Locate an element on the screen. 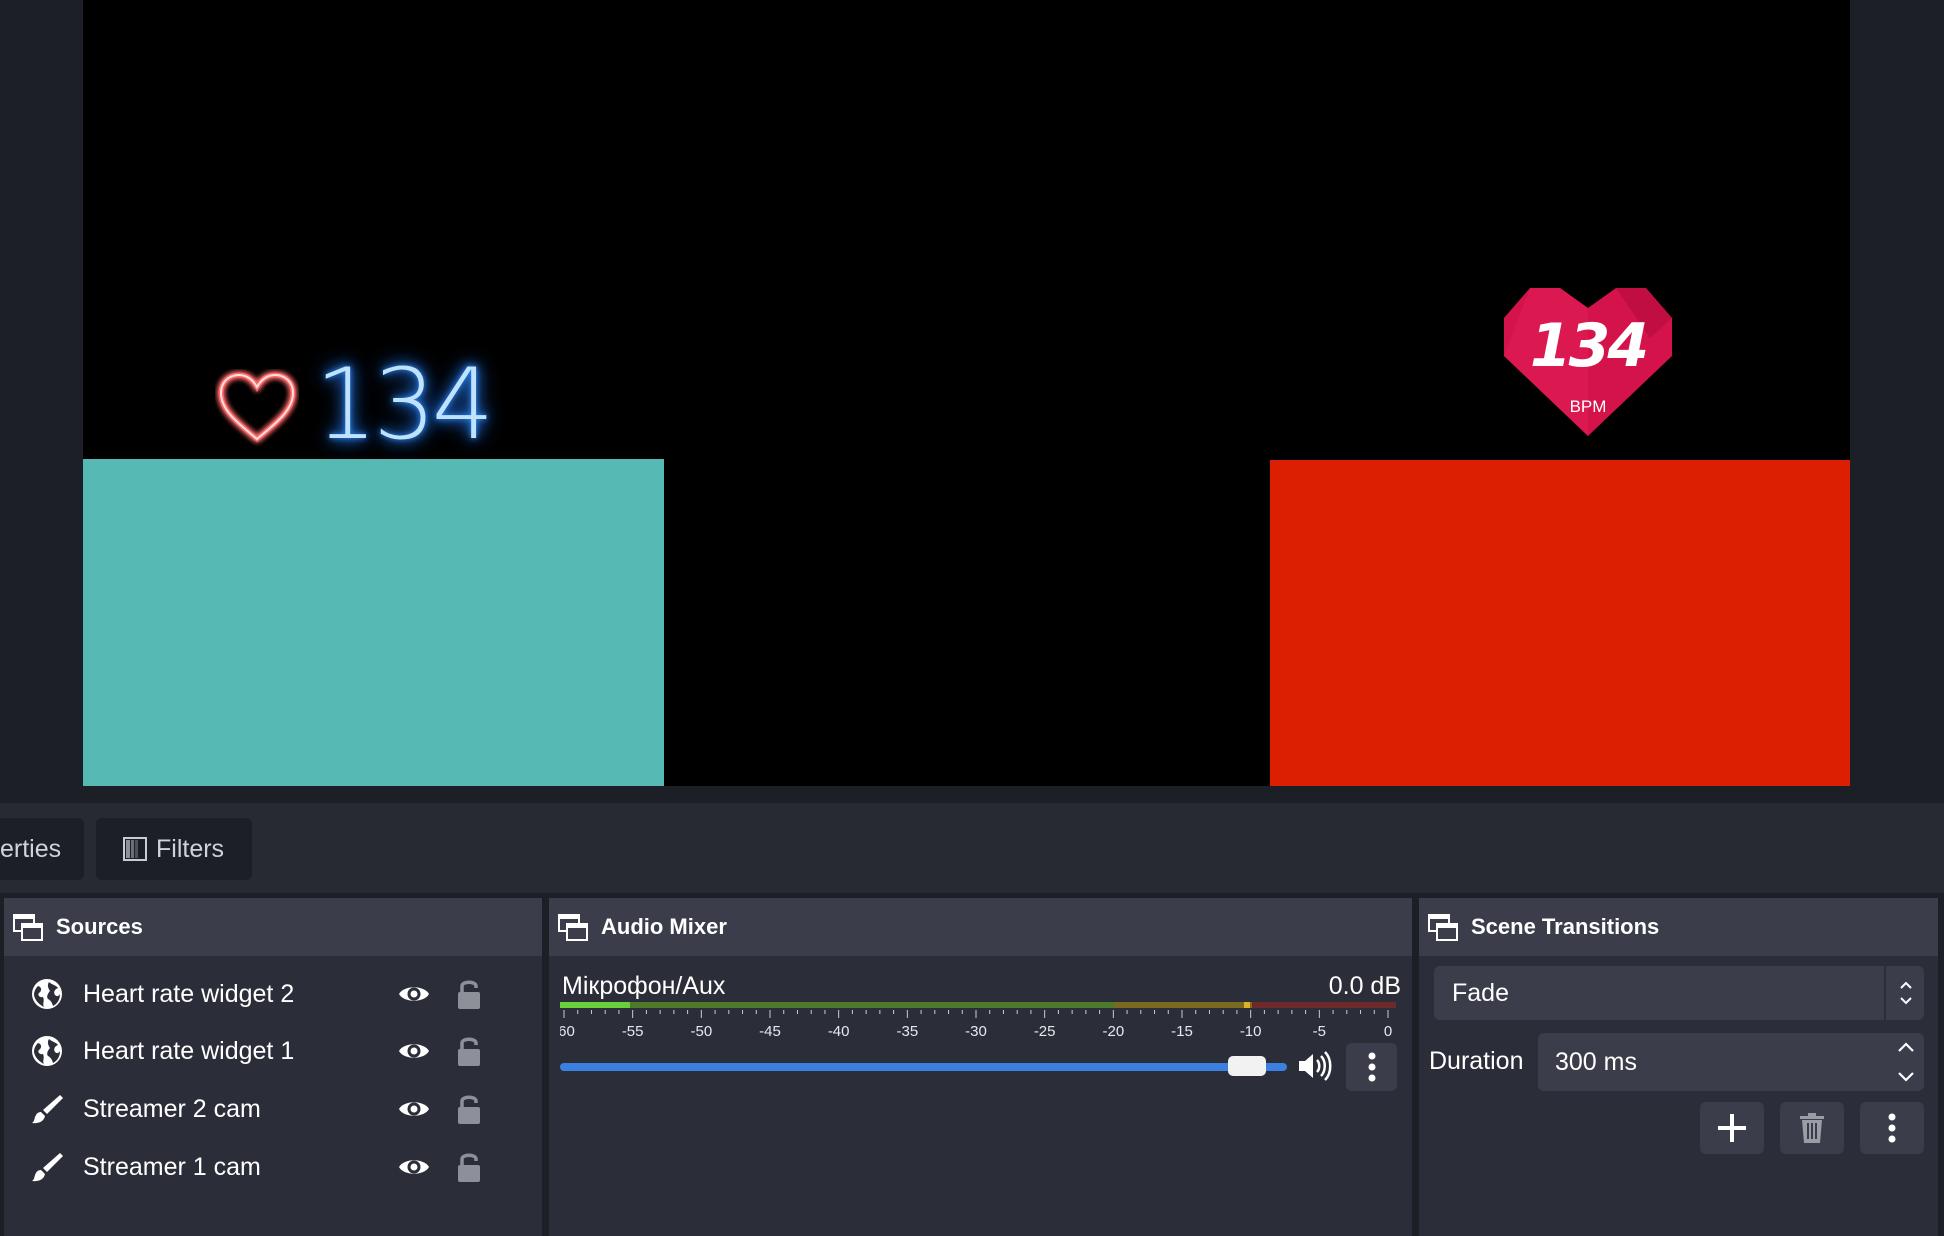 This screenshot has width=1944, height=1236. context-tab-strip: erties Filters is located at coordinates (972, 848).